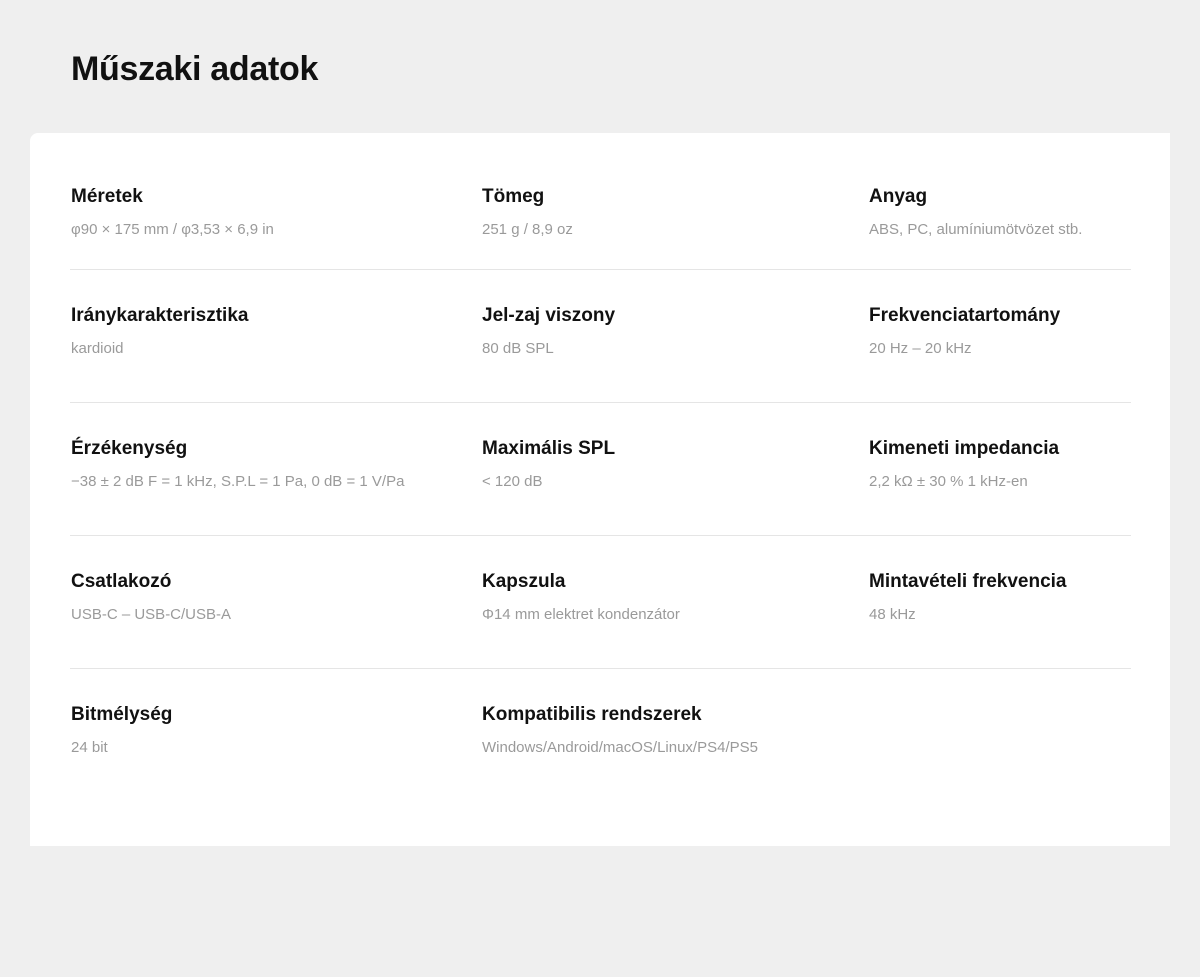 This screenshot has height=977, width=1200. Describe the element at coordinates (549, 315) in the screenshot. I see `spec-label: Jel-zaj viszony` at that location.